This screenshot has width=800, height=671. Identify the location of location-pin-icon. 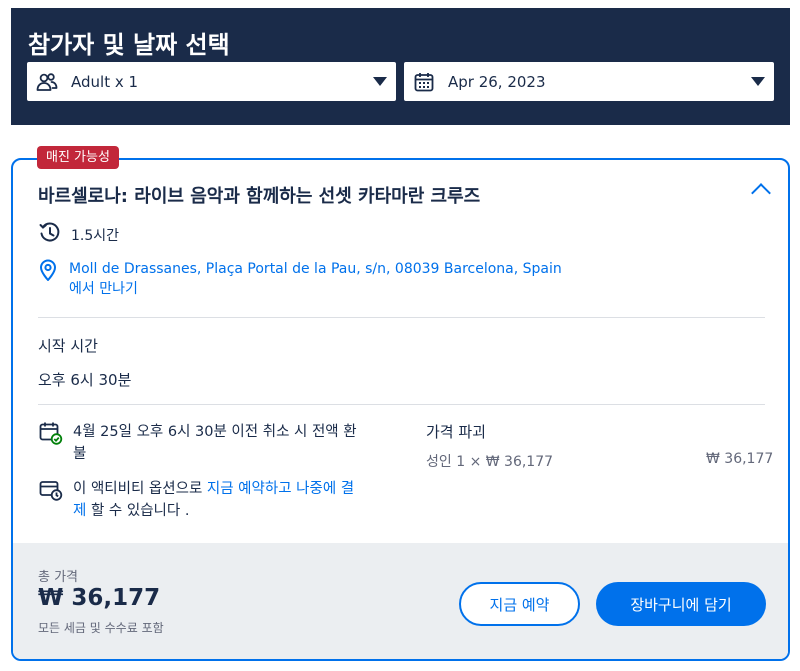
(48, 279).